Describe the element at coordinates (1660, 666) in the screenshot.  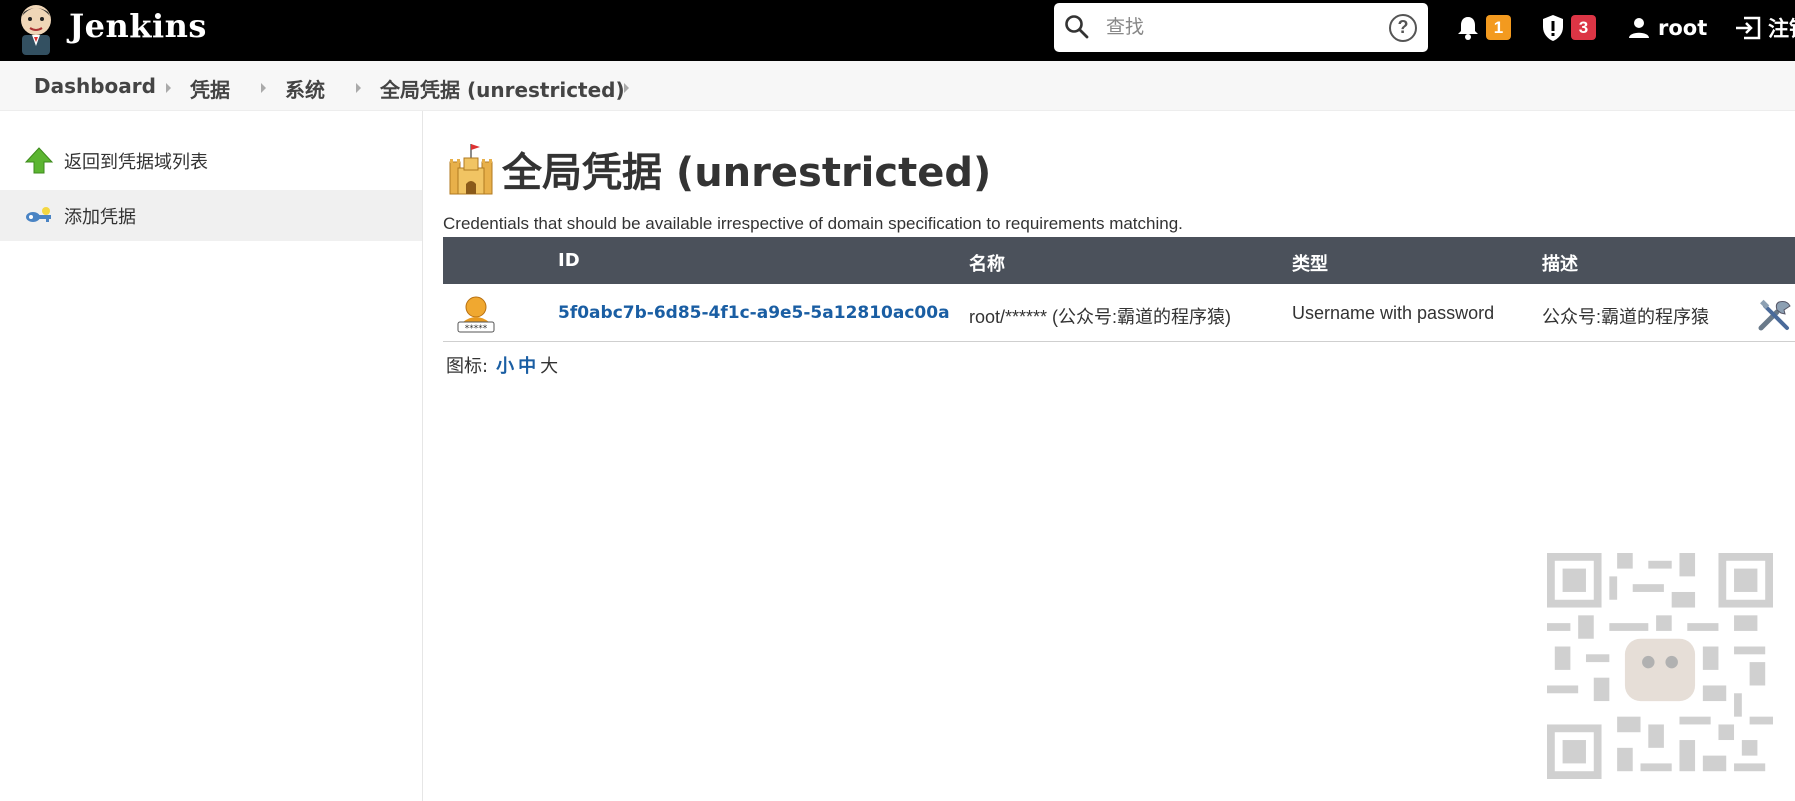
I see `qr-code-watermark-icon` at that location.